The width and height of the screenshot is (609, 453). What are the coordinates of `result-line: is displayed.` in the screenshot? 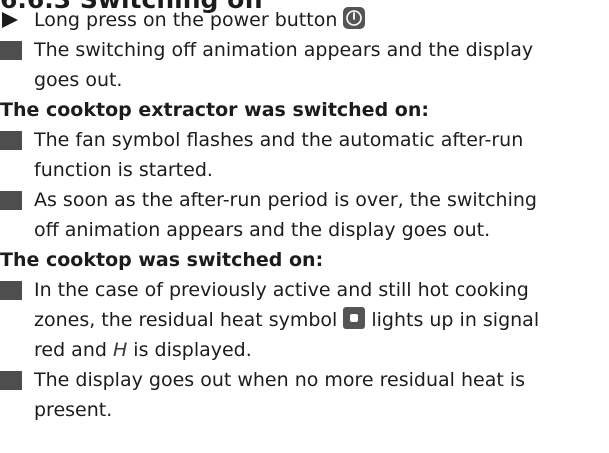 It's located at (189, 350).